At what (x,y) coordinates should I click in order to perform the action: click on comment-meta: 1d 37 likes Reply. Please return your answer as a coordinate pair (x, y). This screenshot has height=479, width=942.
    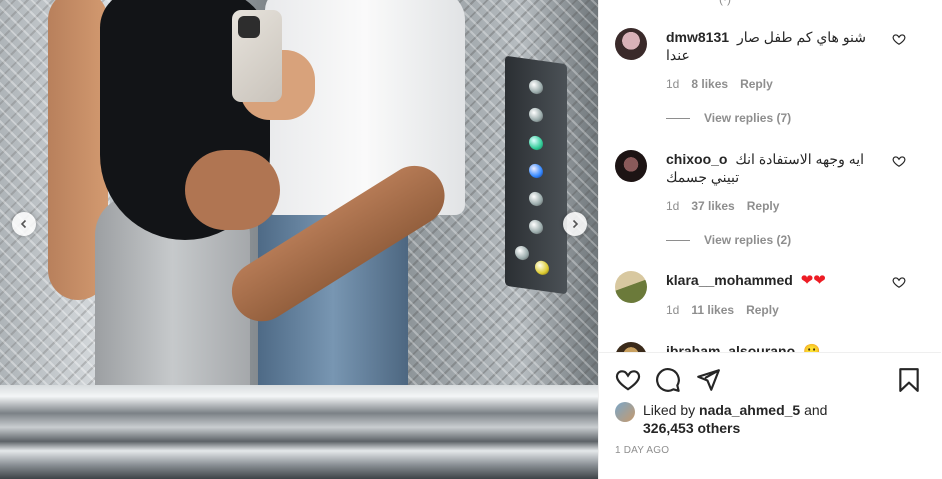
    Looking at the image, I should click on (777, 206).